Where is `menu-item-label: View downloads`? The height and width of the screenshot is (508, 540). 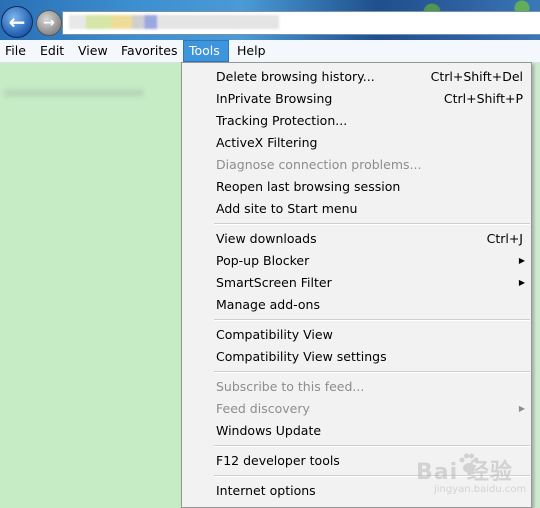 menu-item-label: View downloads is located at coordinates (266, 238).